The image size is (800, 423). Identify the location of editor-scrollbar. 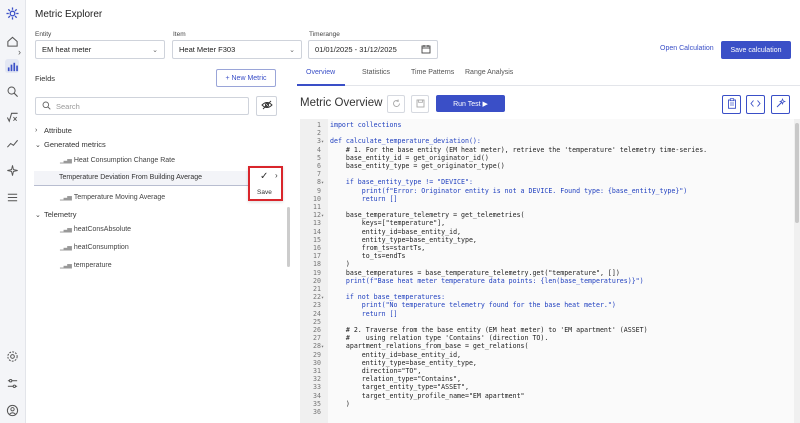
(797, 271).